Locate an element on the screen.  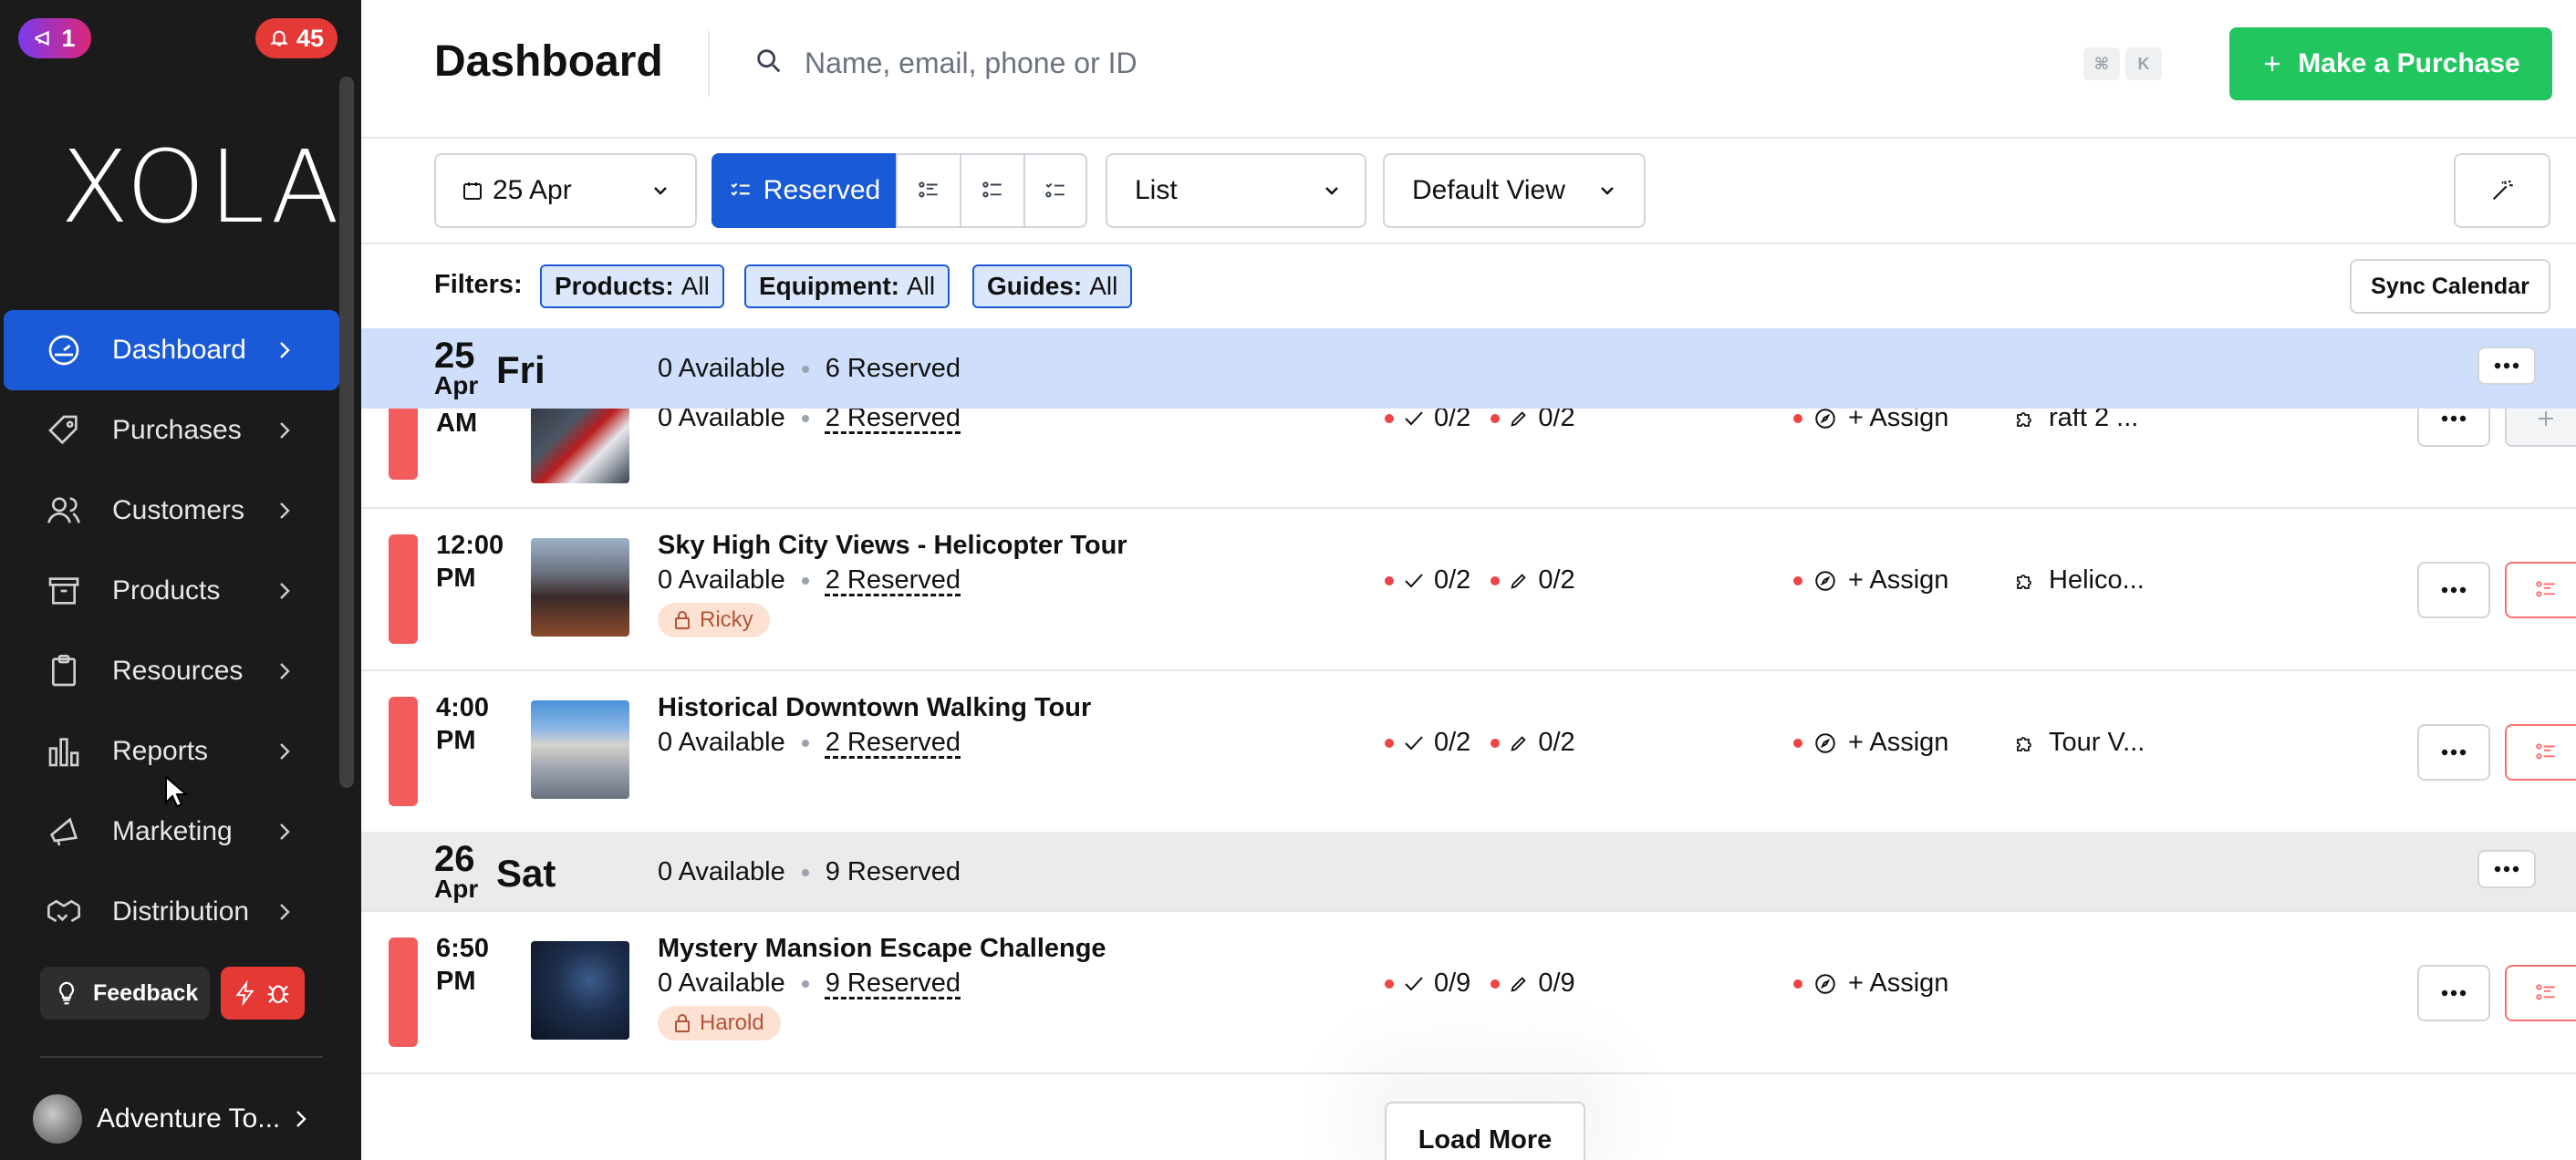
sidebar-item-purchases: Purchases is located at coordinates (171, 430).